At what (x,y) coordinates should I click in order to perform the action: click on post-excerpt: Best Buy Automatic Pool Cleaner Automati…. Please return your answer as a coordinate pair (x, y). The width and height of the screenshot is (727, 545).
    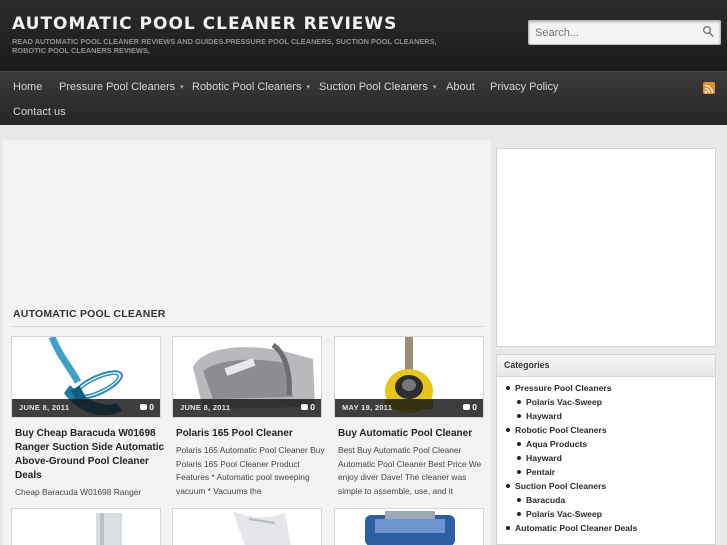
    Looking at the image, I should click on (410, 470).